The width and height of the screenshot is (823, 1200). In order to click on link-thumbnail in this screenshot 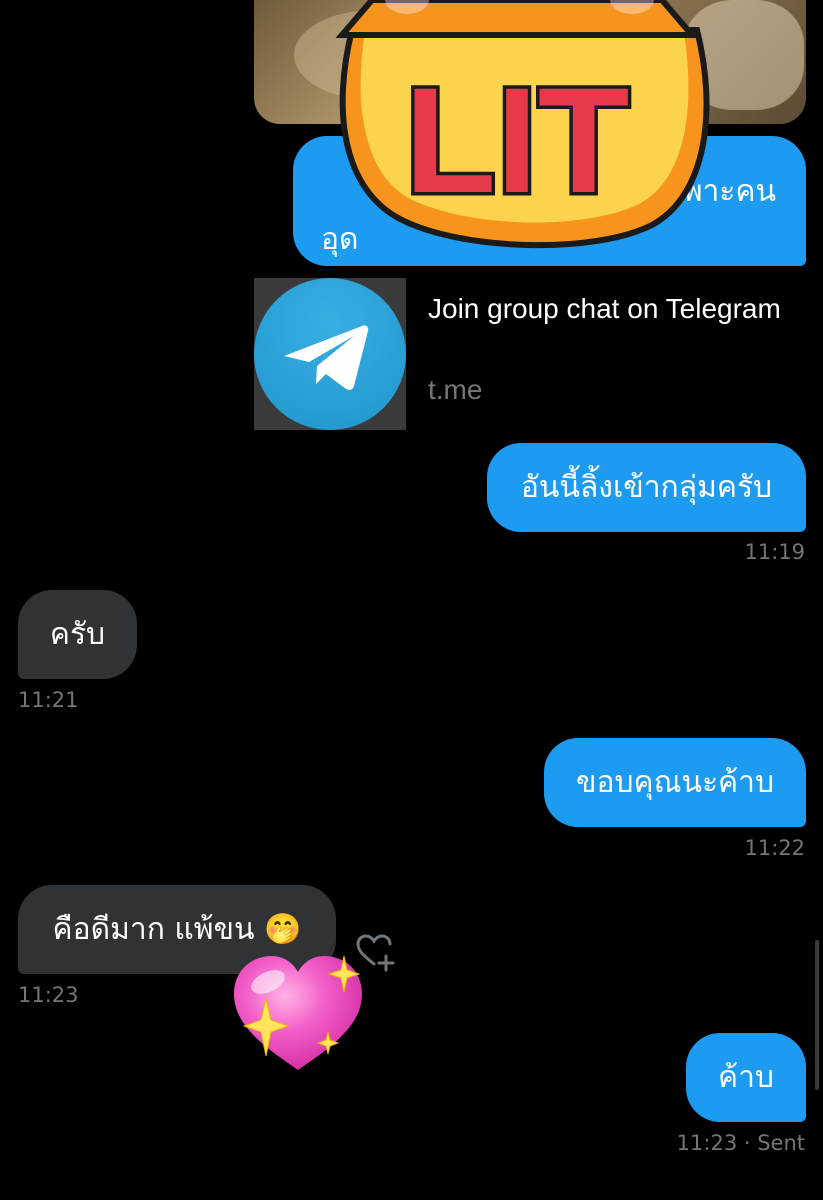, I will do `click(330, 354)`.